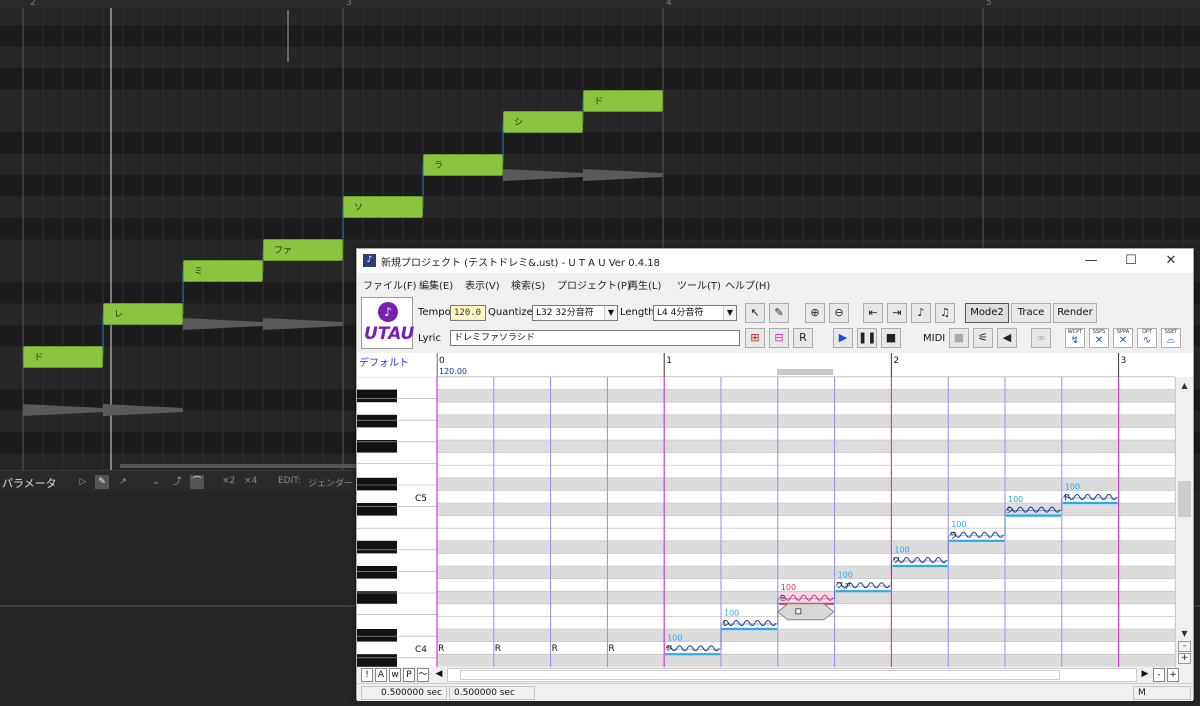 Image resolution: width=1200 pixels, height=706 pixels. Describe the element at coordinates (383, 207) in the screenshot. I see `bg-note: ソ` at that location.